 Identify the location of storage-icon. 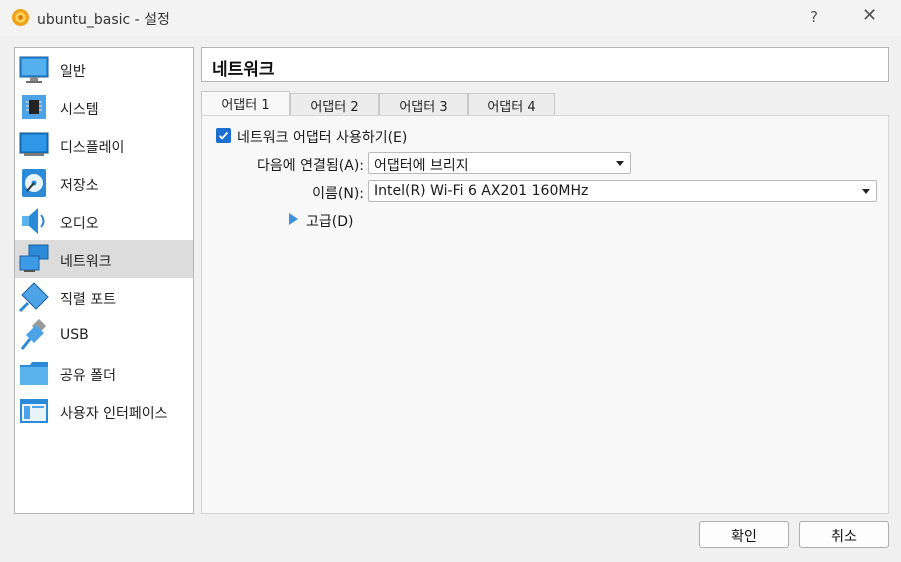
(34, 183).